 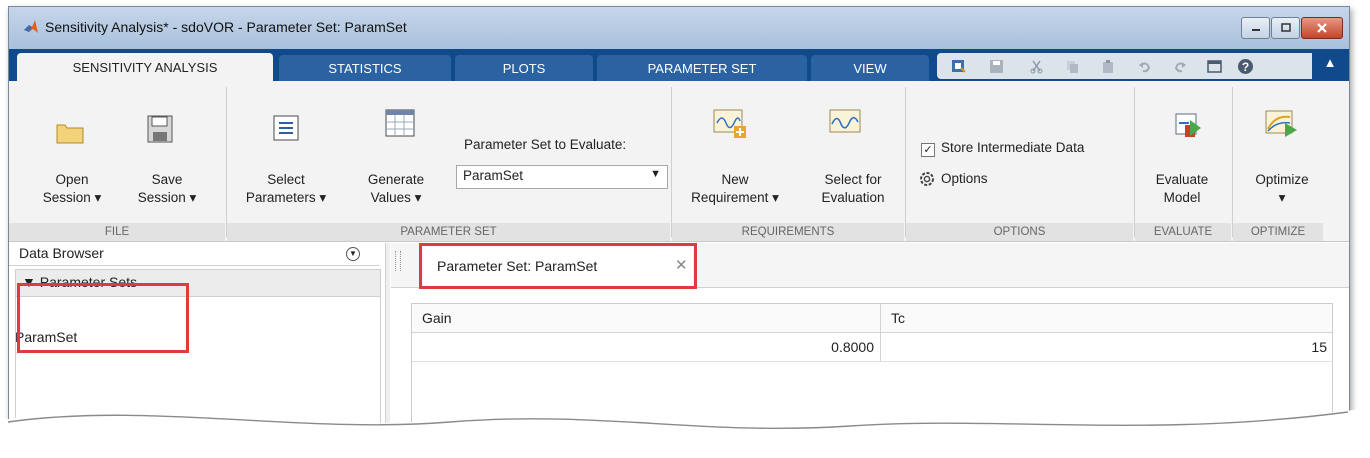 What do you see at coordinates (702, 68) in the screenshot?
I see `tab-parameter-set: PARAMETER SET` at bounding box center [702, 68].